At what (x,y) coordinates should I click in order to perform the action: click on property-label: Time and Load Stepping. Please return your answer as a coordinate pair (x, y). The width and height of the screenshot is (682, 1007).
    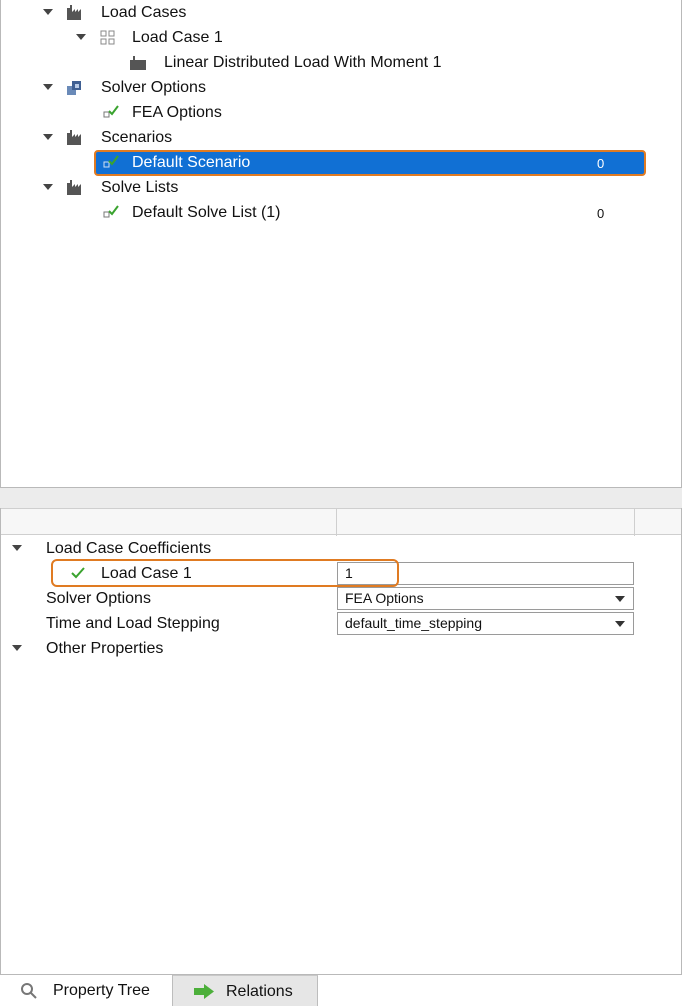
    Looking at the image, I should click on (133, 623).